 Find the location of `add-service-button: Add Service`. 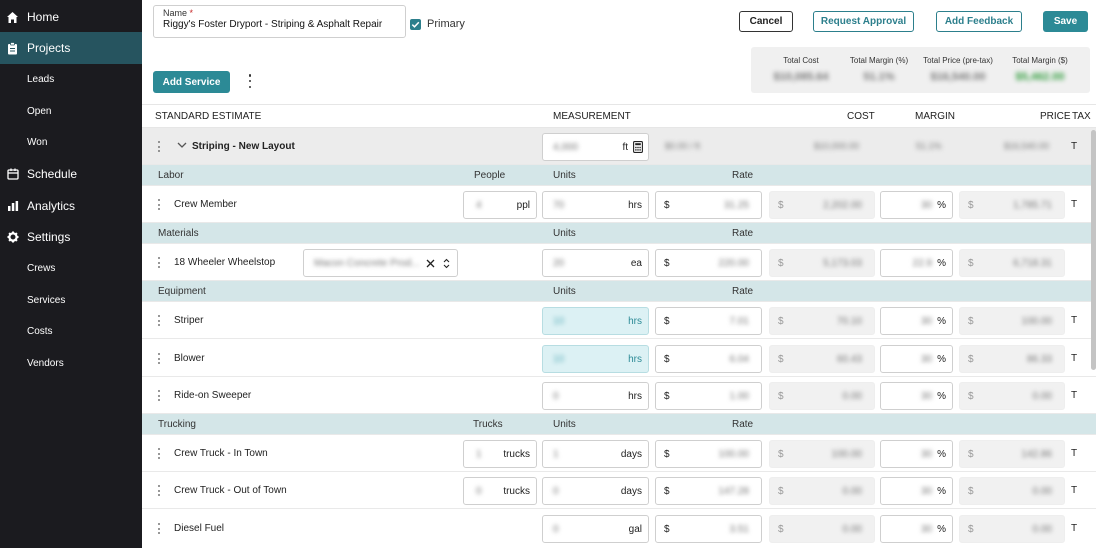

add-service-button: Add Service is located at coordinates (191, 82).